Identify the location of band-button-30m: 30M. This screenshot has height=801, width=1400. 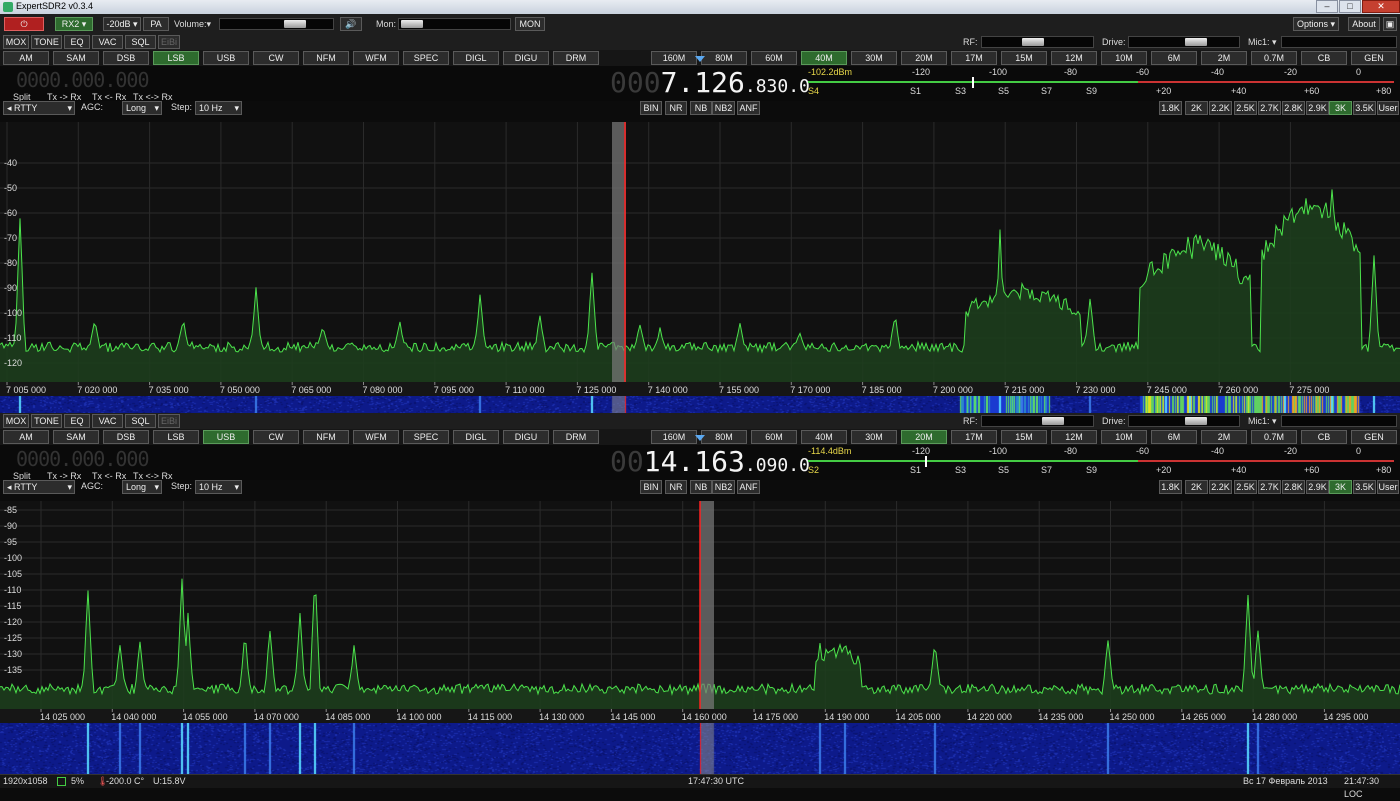
(874, 58).